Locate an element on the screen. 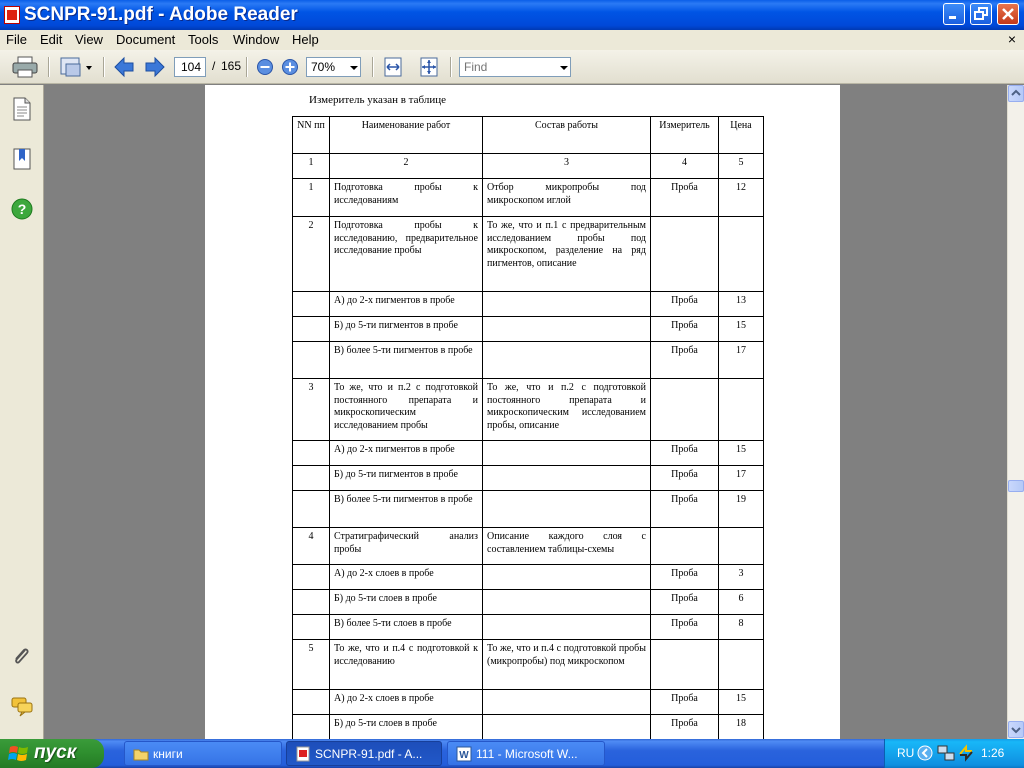 The height and width of the screenshot is (768, 1024). zoom-input: 70% is located at coordinates (327, 67).